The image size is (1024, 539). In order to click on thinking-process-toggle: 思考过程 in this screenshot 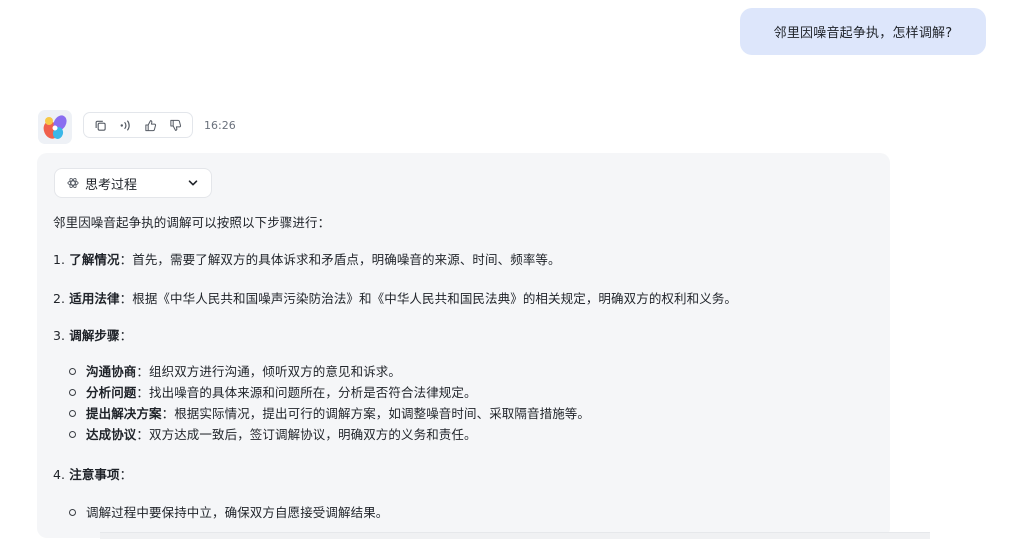, I will do `click(133, 183)`.